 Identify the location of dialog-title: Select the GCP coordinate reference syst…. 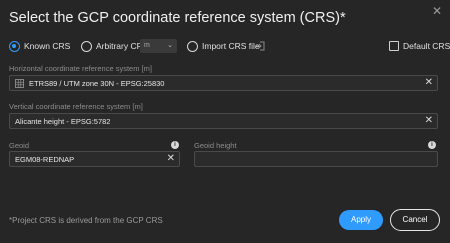
(177, 18).